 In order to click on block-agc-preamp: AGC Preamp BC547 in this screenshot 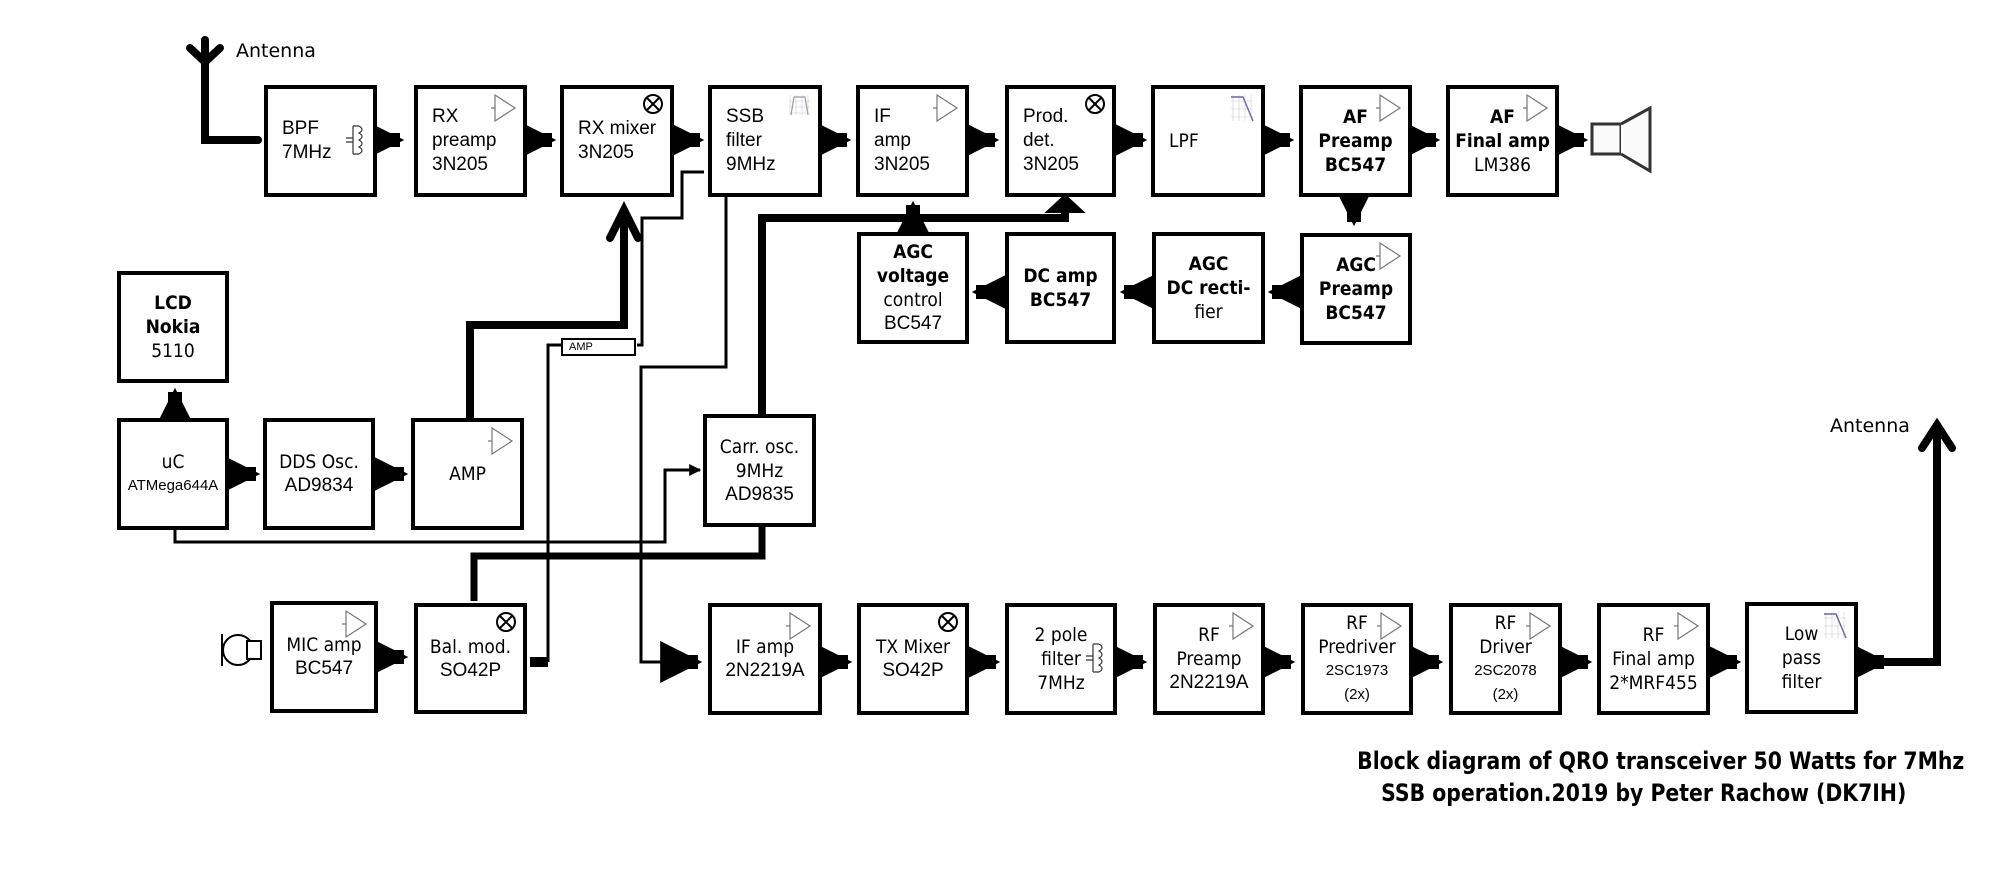, I will do `click(1356, 289)`.